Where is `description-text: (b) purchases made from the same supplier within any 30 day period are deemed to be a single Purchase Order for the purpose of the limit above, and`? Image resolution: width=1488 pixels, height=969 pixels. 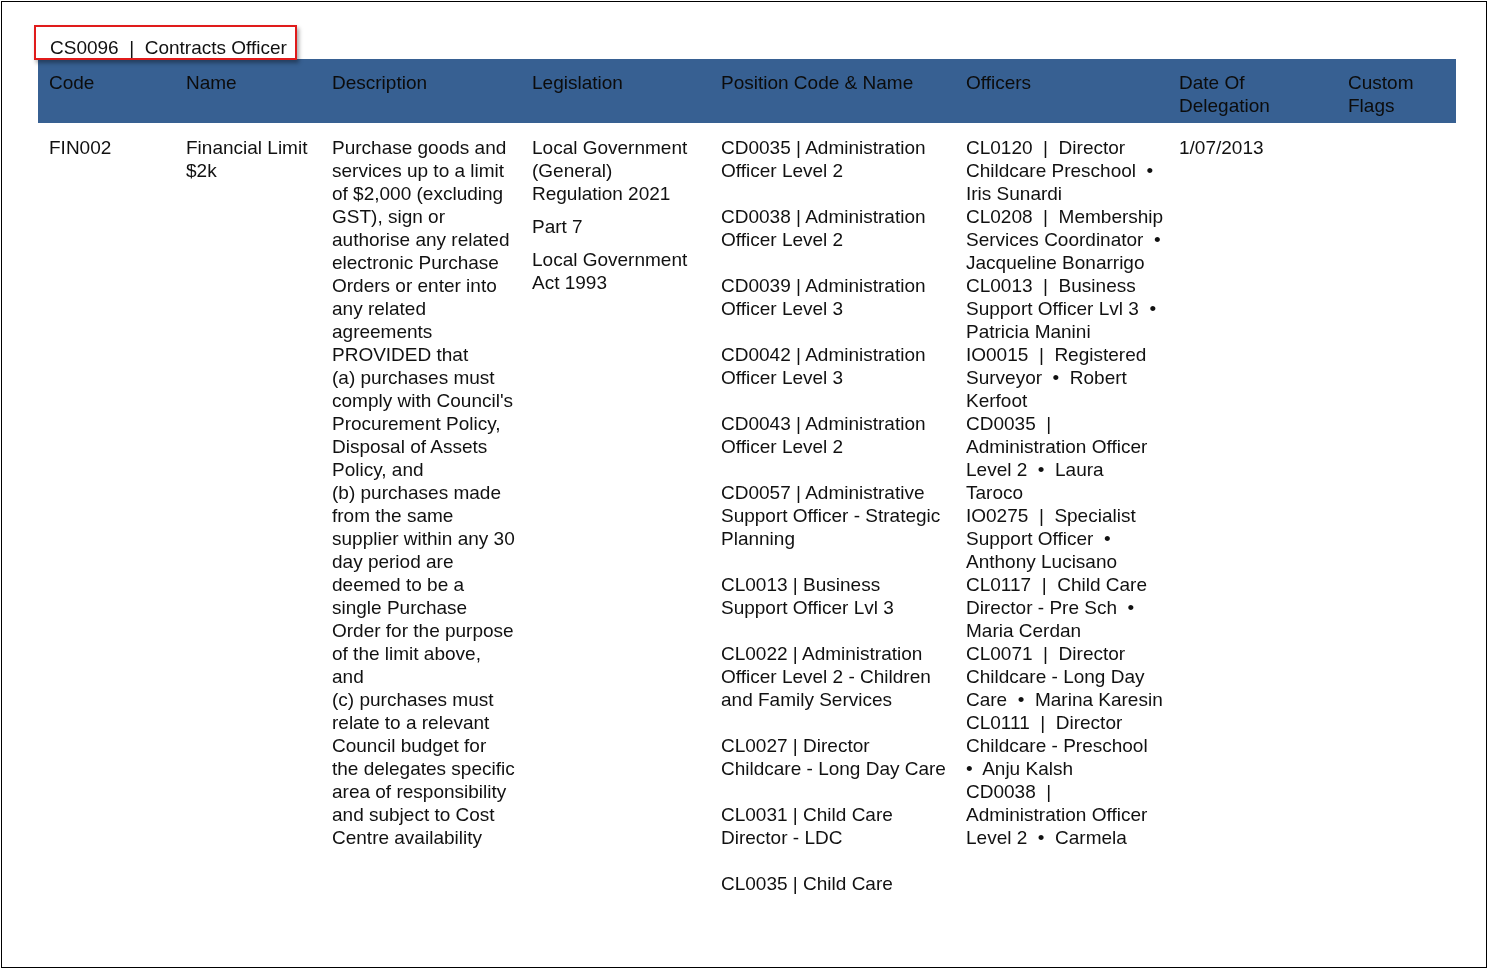
description-text: (b) purchases made from the same supplier within any 30 day period are deemed to be a single Purchase Order for the purpose of the limit above, and is located at coordinates (424, 584).